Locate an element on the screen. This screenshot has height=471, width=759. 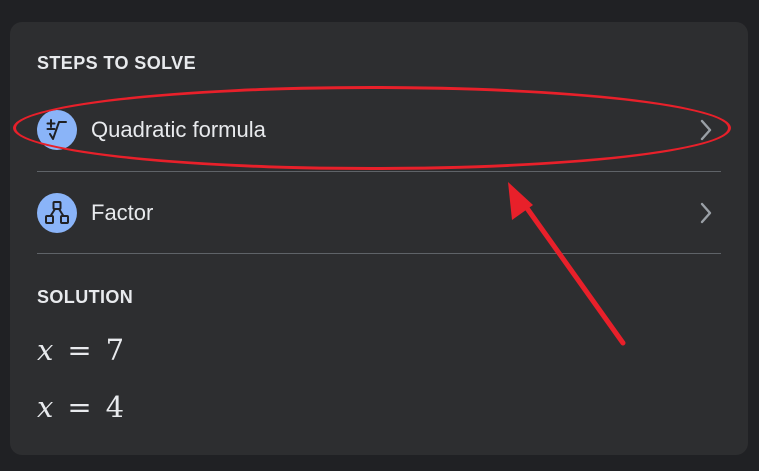
step-label-quadratic-formula: Quadratic formula is located at coordinates (178, 129).